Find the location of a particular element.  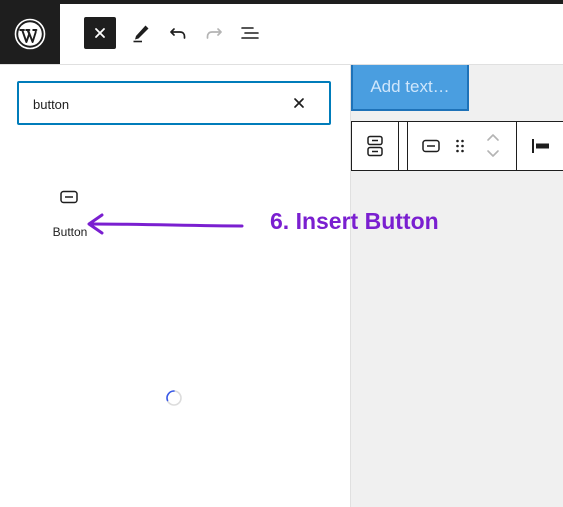

undo-icon is located at coordinates (178, 33).